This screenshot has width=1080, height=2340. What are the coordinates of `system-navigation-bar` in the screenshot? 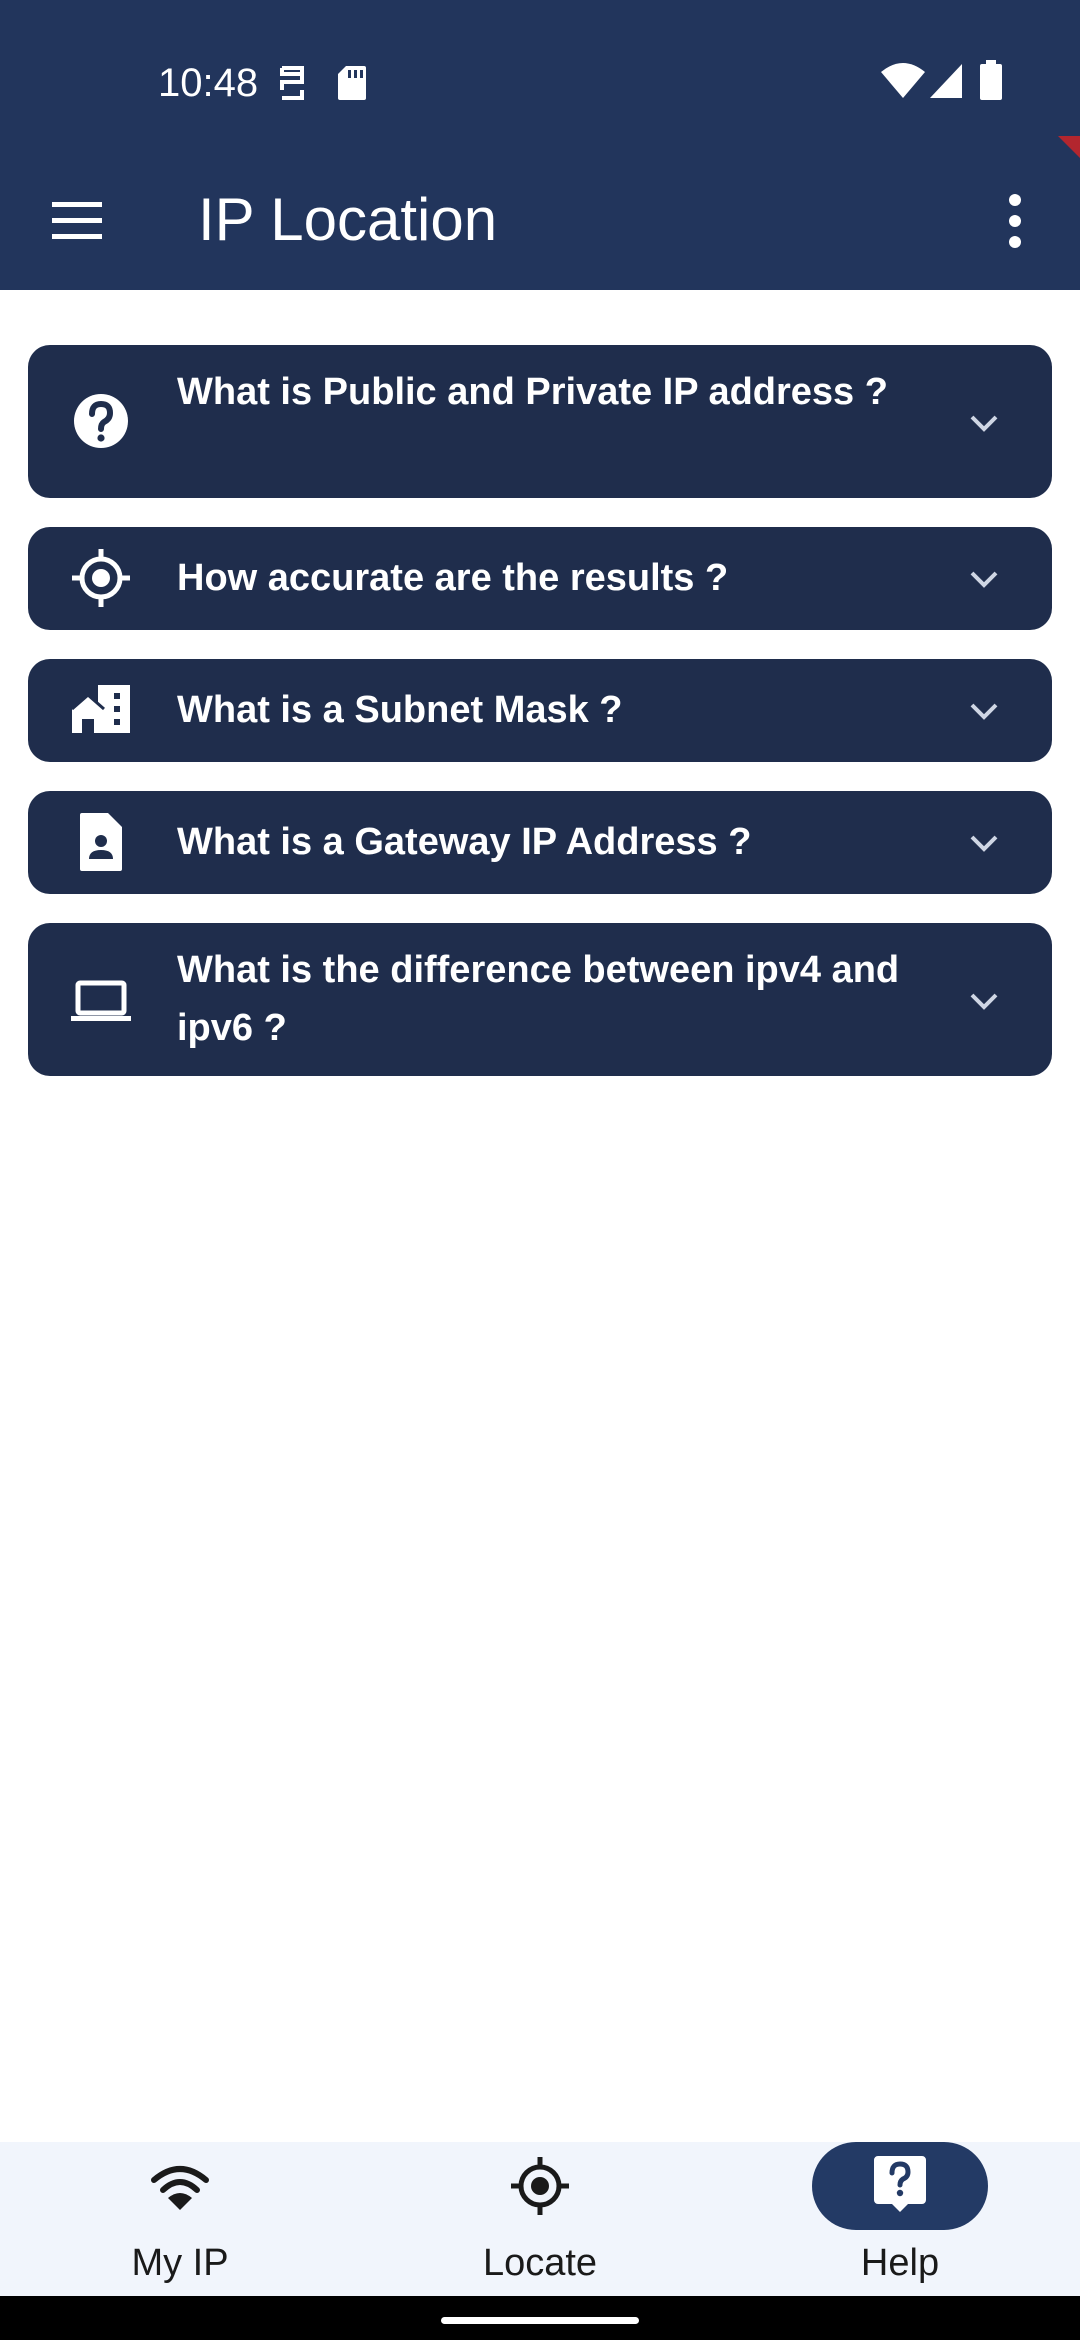 It's located at (540, 2318).